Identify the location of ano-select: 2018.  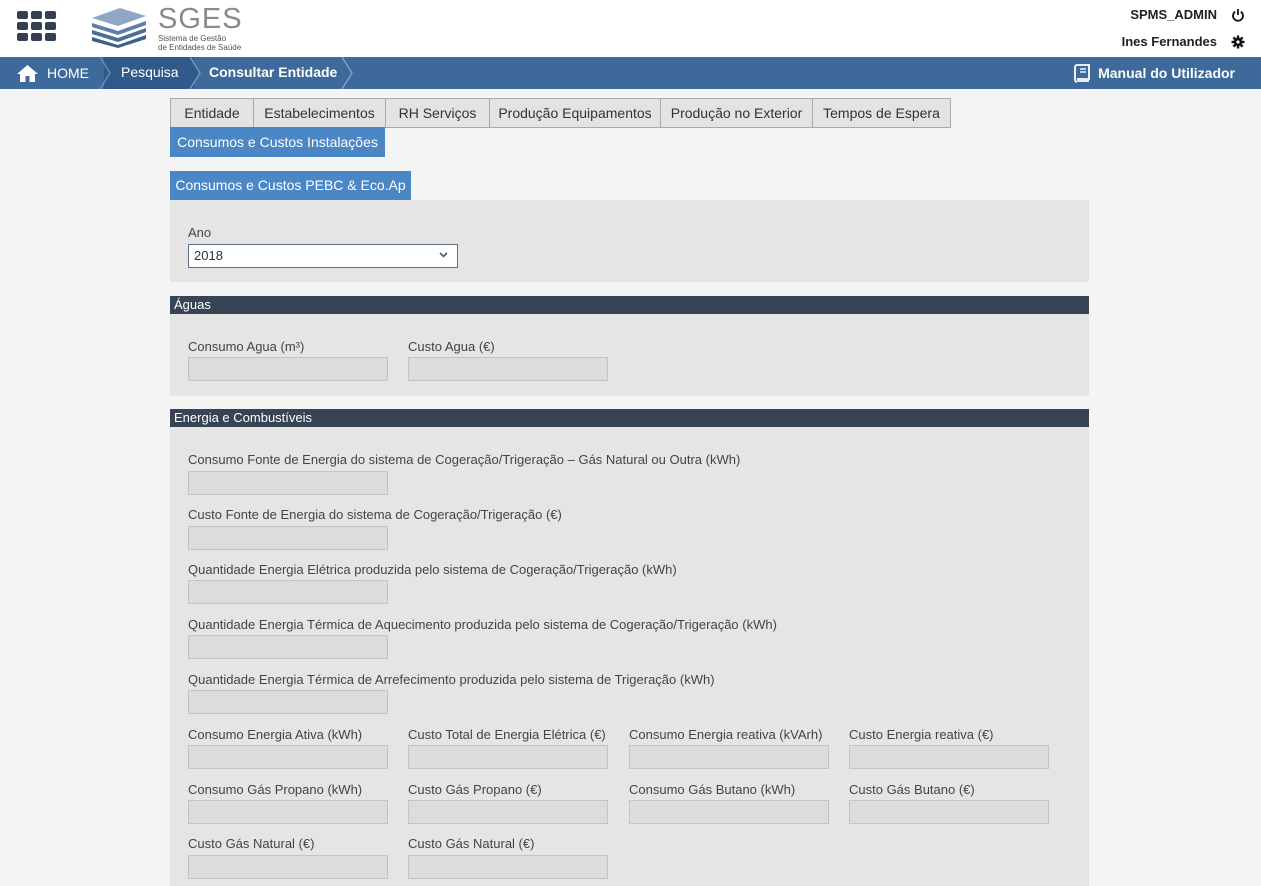
(323, 256).